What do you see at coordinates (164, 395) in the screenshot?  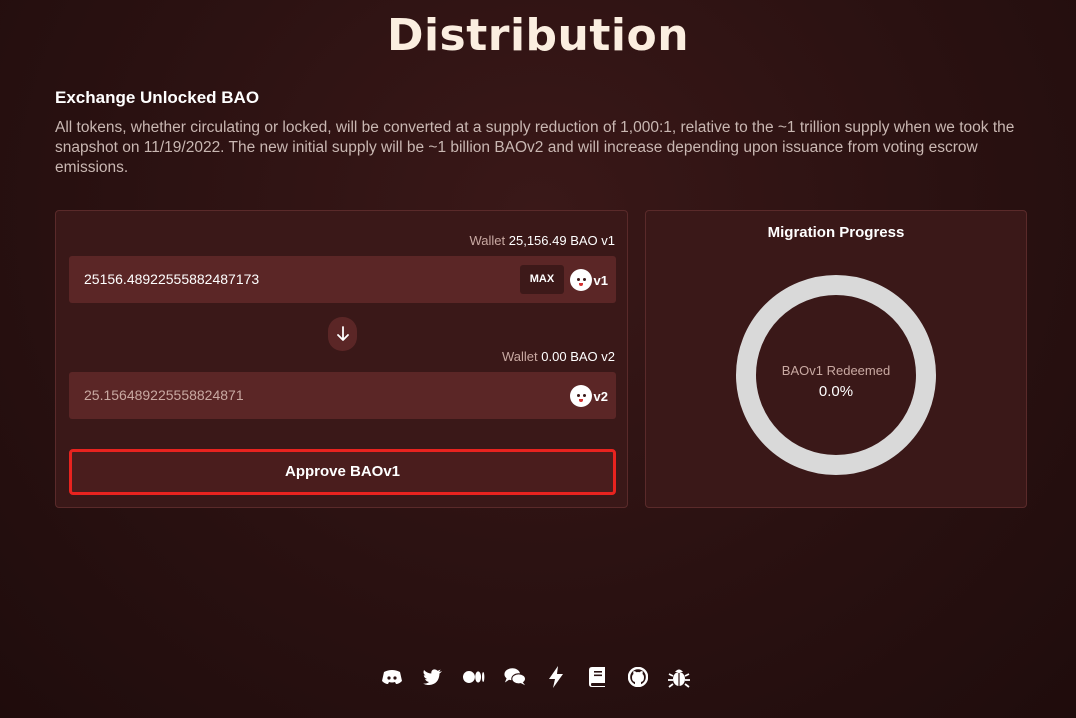 I see `amount-output-v2: 25.156489225558824871` at bounding box center [164, 395].